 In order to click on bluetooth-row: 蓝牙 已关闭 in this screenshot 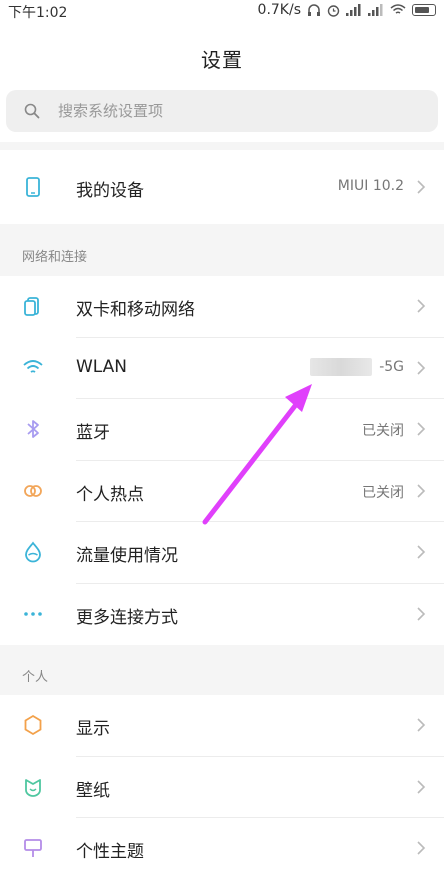, I will do `click(222, 429)`.